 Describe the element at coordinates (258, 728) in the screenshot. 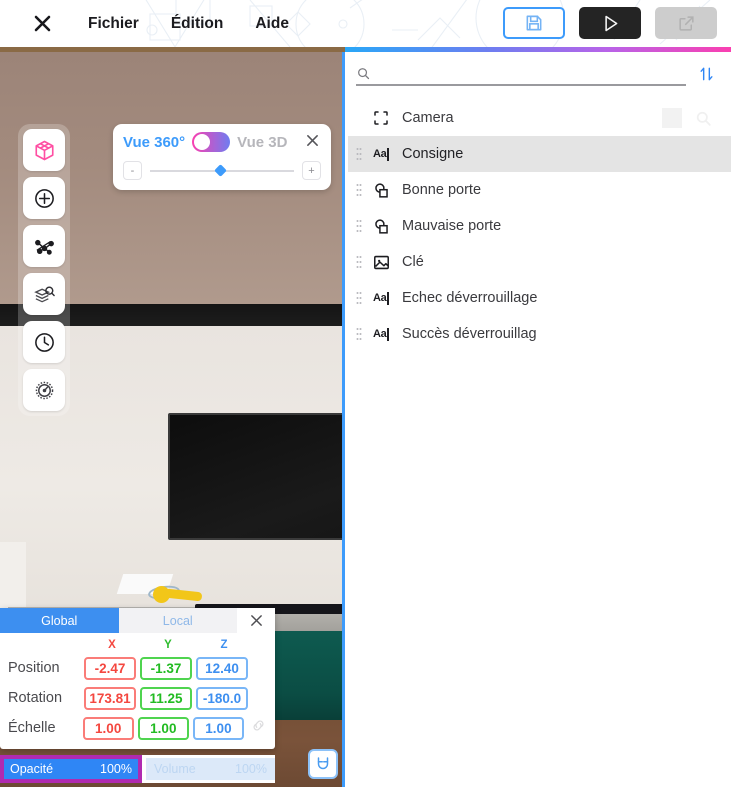

I see `scale-lock-link-button` at that location.